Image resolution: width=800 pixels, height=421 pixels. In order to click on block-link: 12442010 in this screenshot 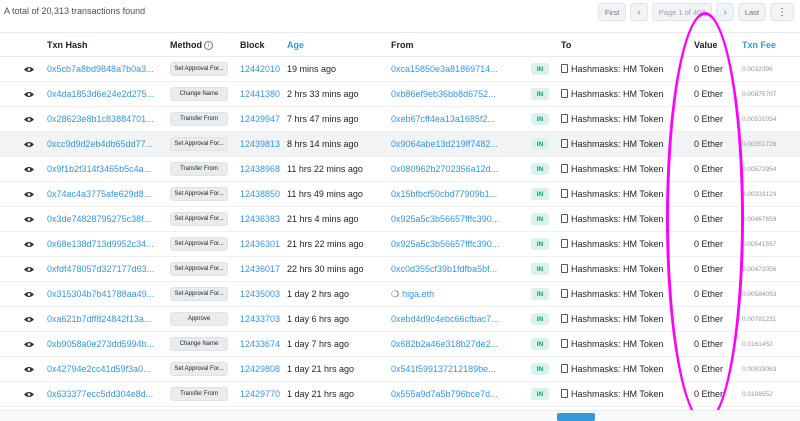, I will do `click(260, 69)`.